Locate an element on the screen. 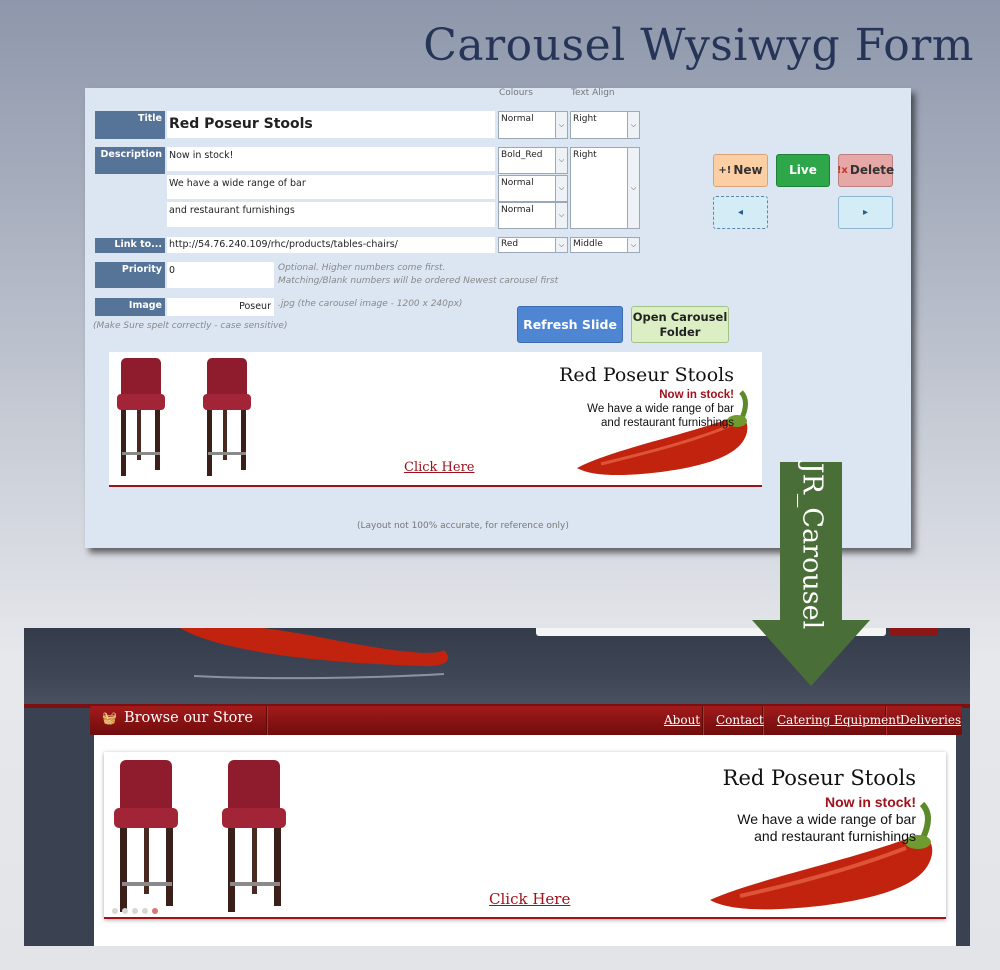 The width and height of the screenshot is (1000, 970). slide-title: Red Poseur Stools is located at coordinates (819, 778).